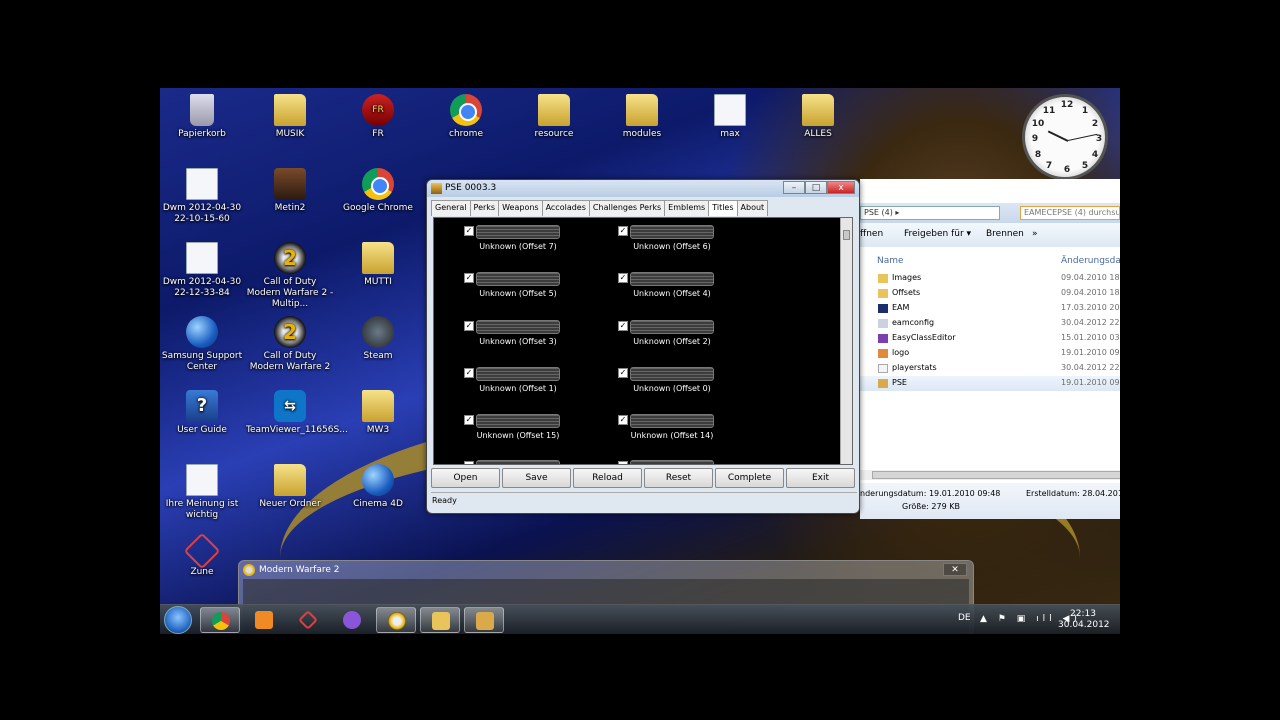  I want to click on save-button: Save, so click(536, 478).